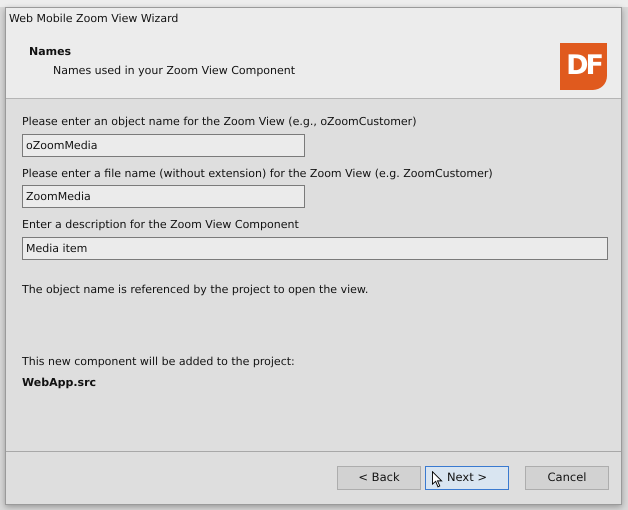 This screenshot has width=628, height=510. What do you see at coordinates (437, 479) in the screenshot?
I see `cursor-icon` at bounding box center [437, 479].